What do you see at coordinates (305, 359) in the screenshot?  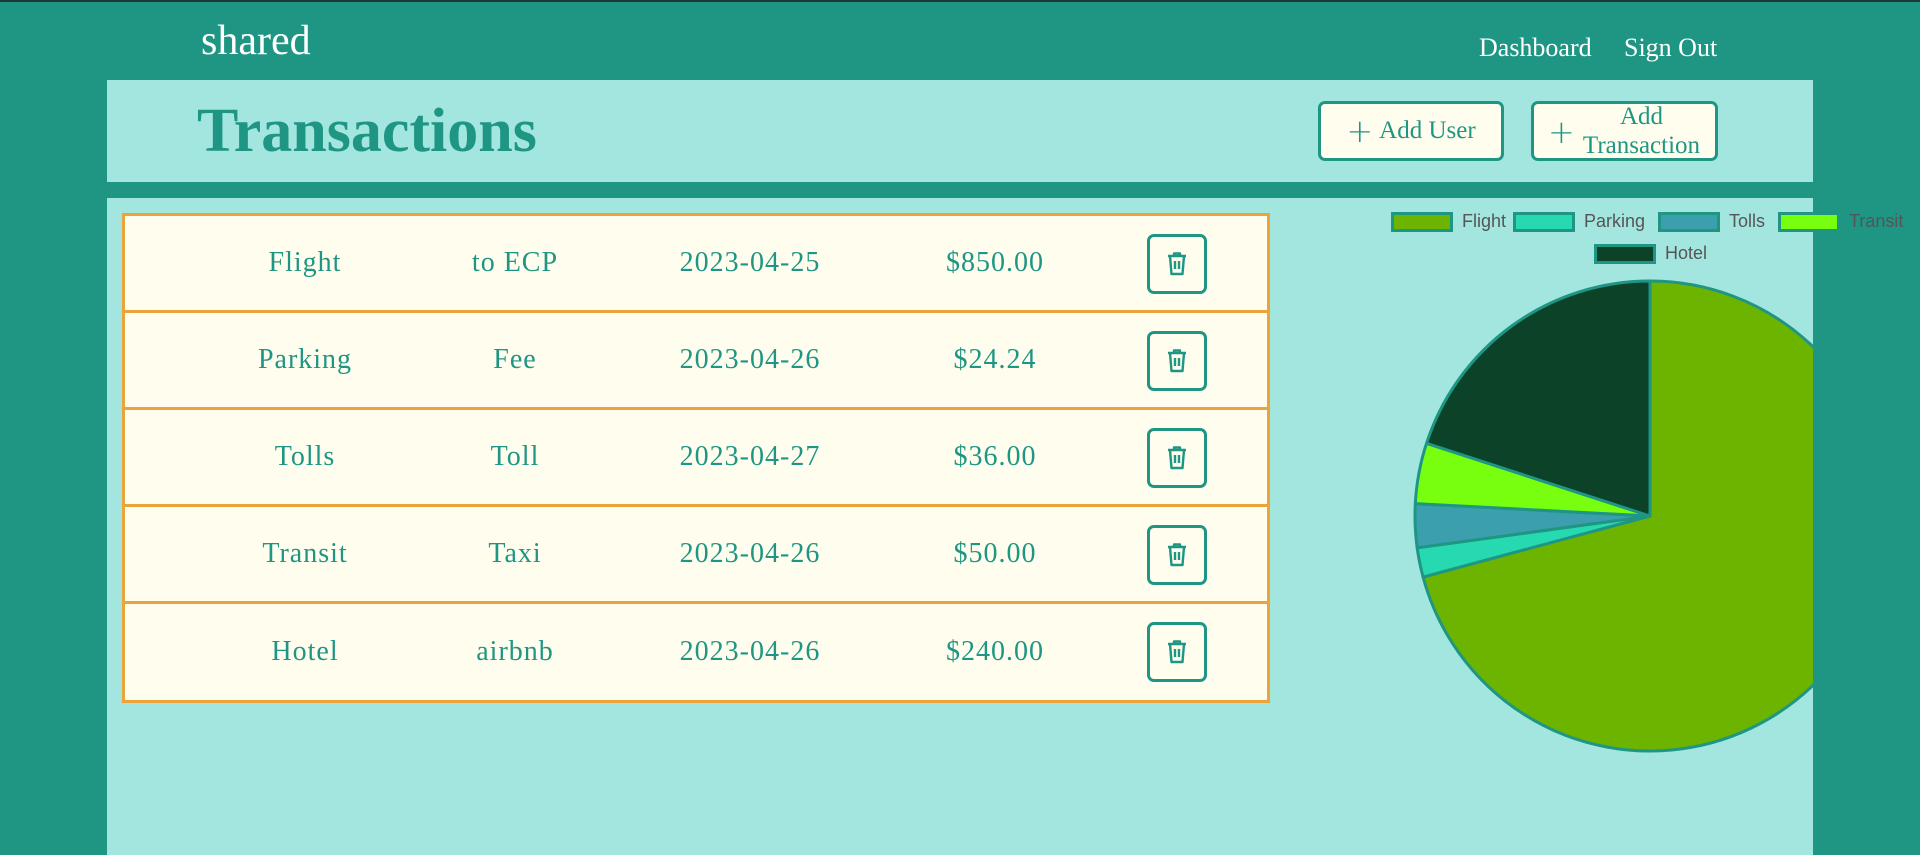 I see `transaction-category: Parking` at bounding box center [305, 359].